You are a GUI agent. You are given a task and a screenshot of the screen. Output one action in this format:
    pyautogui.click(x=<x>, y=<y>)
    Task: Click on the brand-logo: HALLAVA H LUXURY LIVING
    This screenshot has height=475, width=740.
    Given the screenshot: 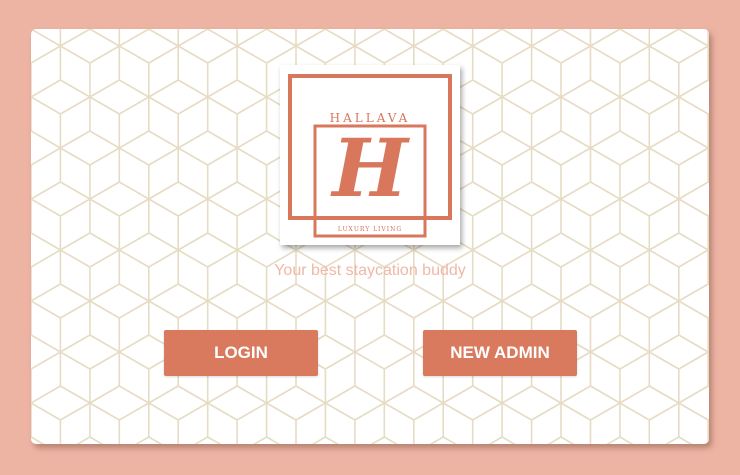 What is the action you would take?
    pyautogui.click(x=370, y=155)
    